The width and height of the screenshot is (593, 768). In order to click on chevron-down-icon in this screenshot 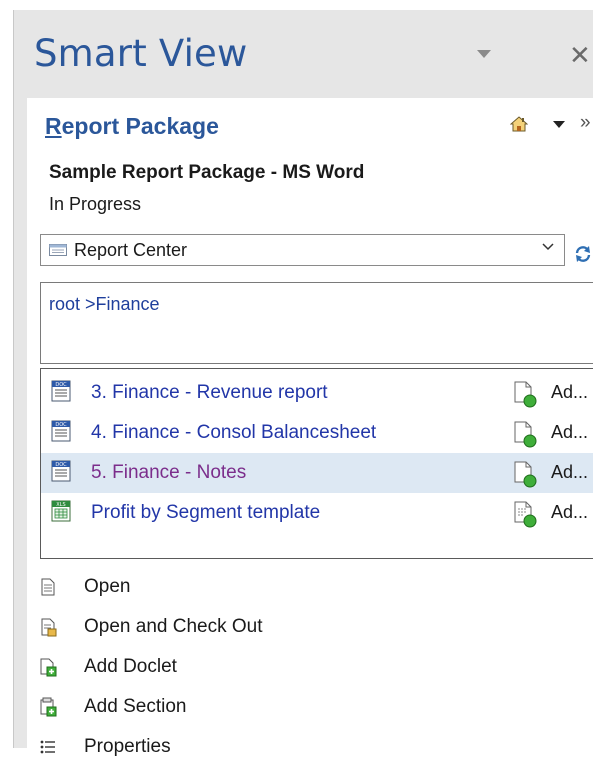, I will do `click(548, 247)`.